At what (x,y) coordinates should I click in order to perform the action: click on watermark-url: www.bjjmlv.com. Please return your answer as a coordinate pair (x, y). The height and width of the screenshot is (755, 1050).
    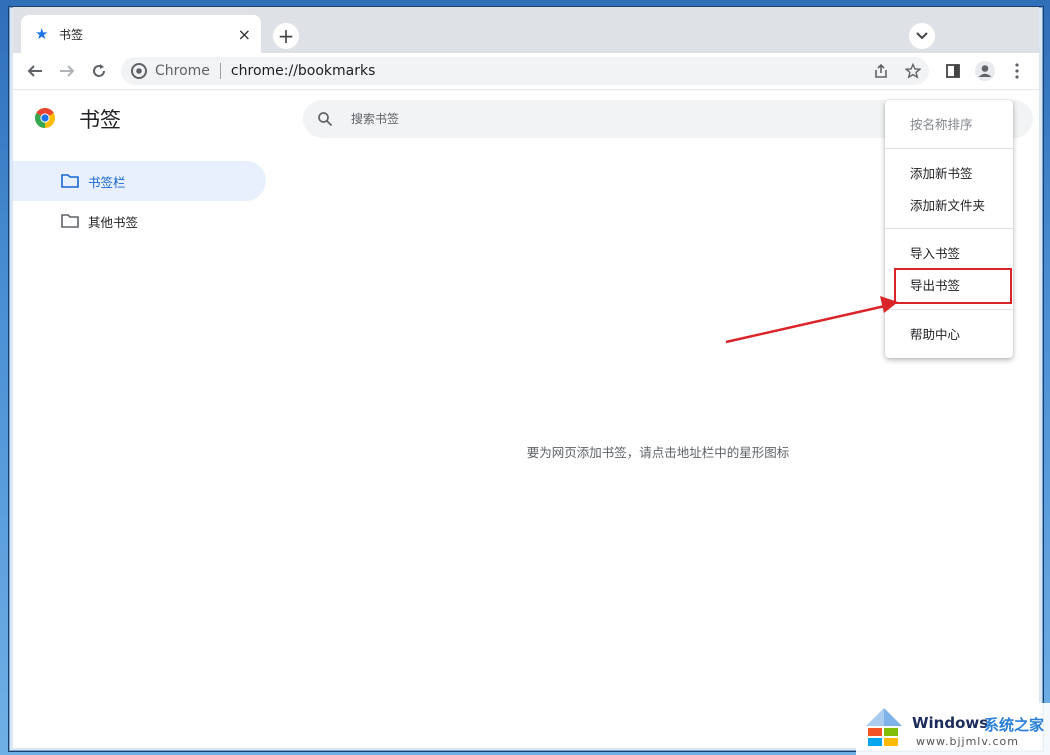
    Looking at the image, I should click on (967, 741).